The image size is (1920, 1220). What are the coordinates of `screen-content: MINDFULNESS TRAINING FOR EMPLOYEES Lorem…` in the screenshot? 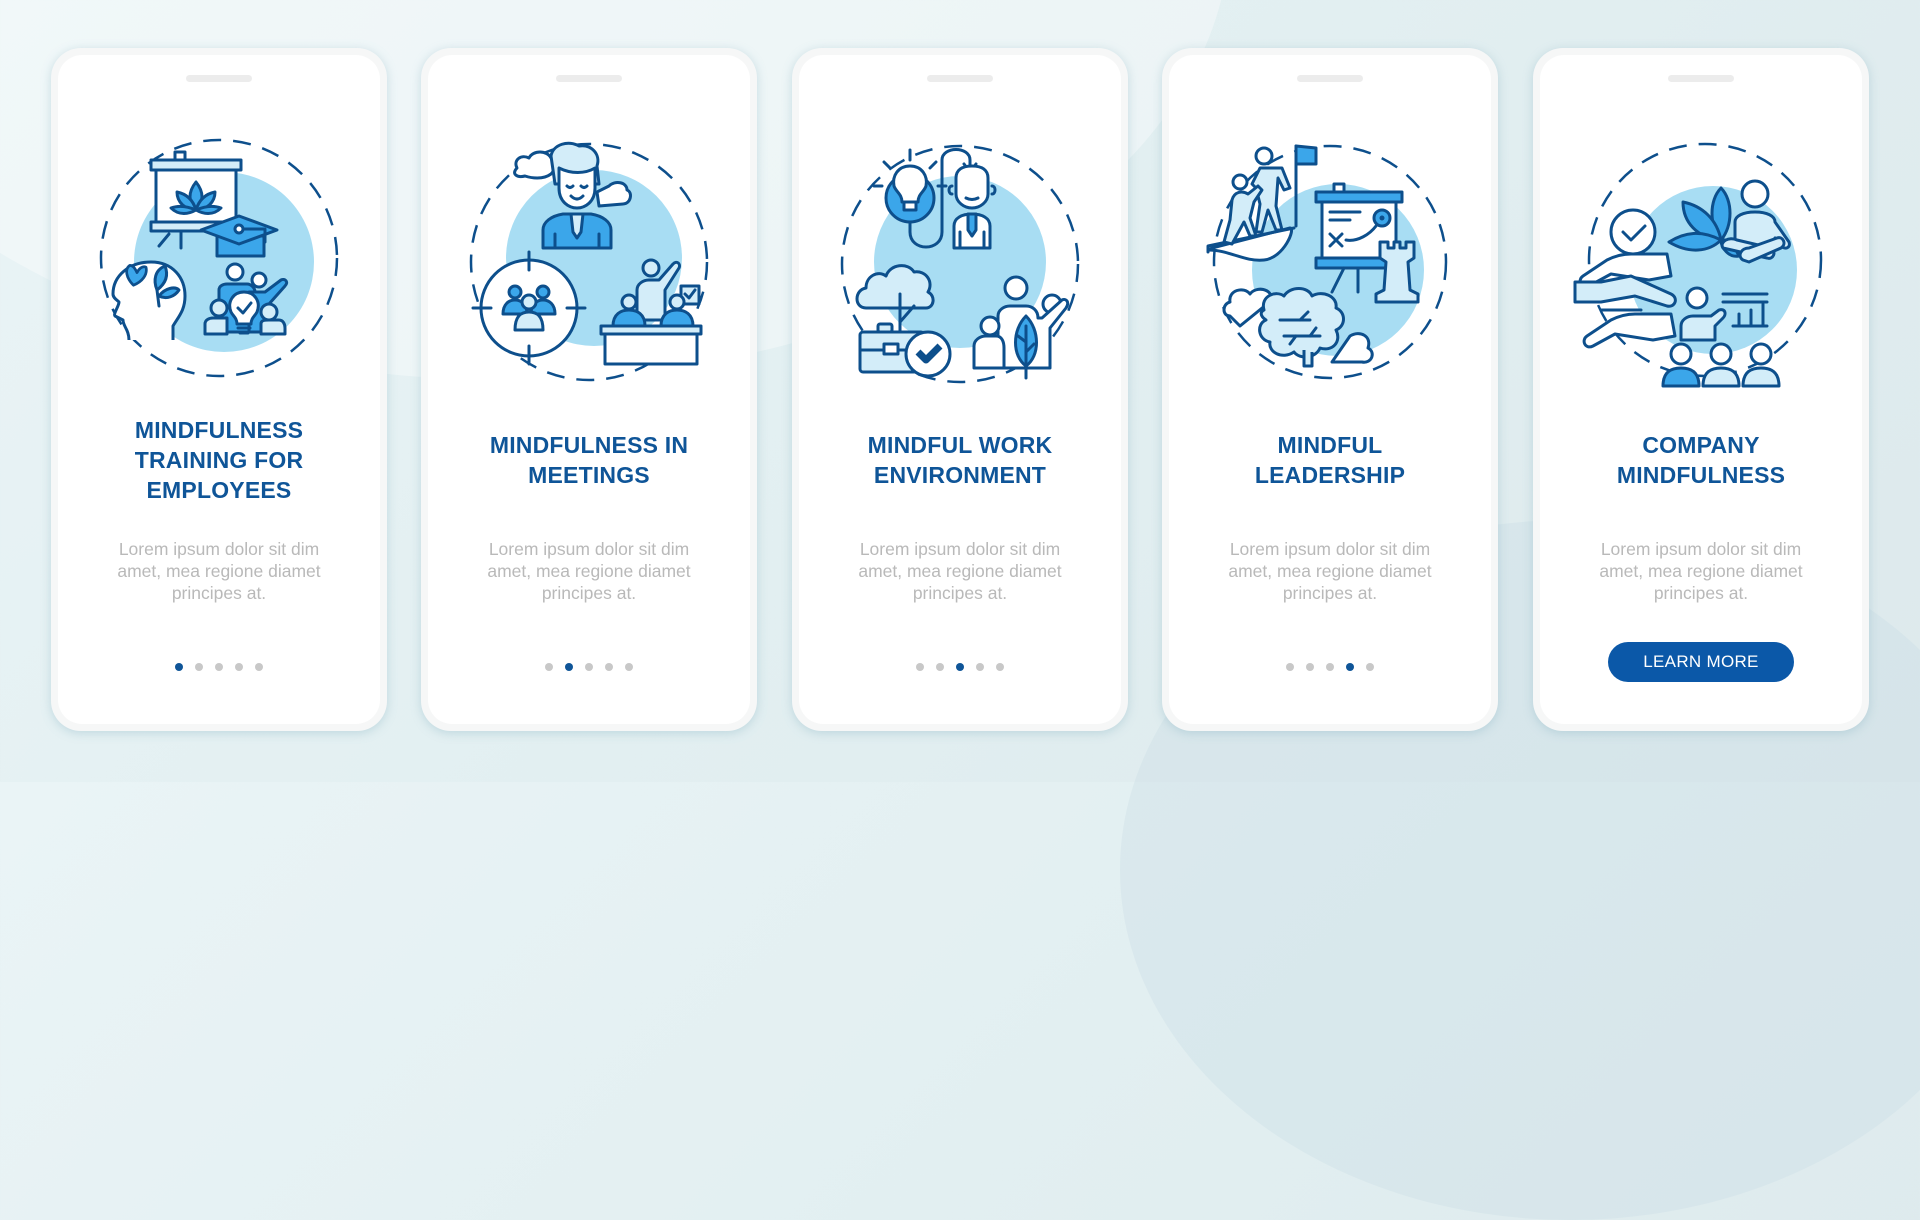 It's located at (219, 389).